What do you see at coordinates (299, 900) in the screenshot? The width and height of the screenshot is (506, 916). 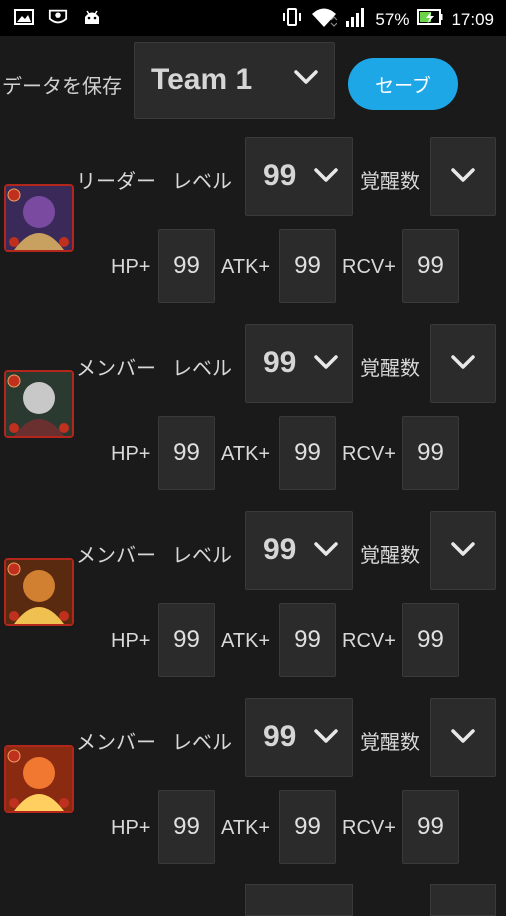 I see `level-select` at bounding box center [299, 900].